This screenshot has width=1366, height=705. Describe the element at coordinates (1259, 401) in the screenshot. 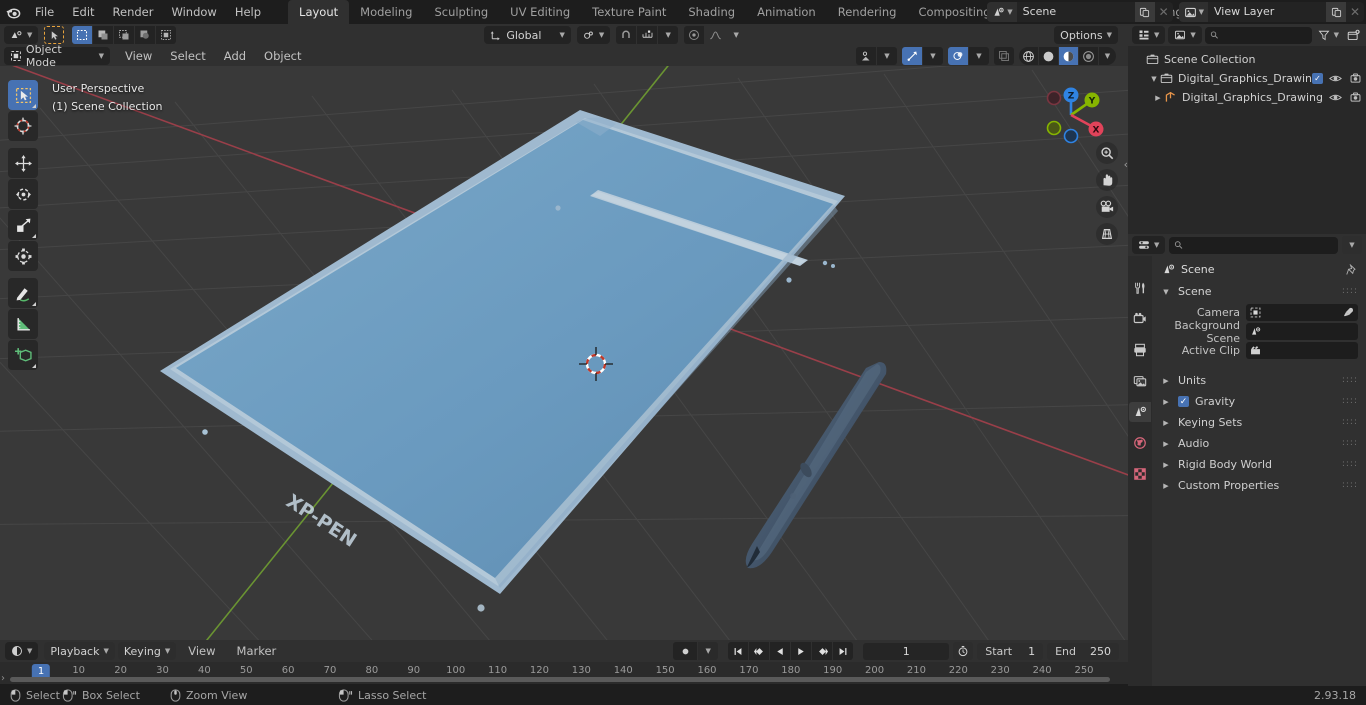

I see `collapsed-panel-gravity: ▶ ✓ Gravity::::` at that location.